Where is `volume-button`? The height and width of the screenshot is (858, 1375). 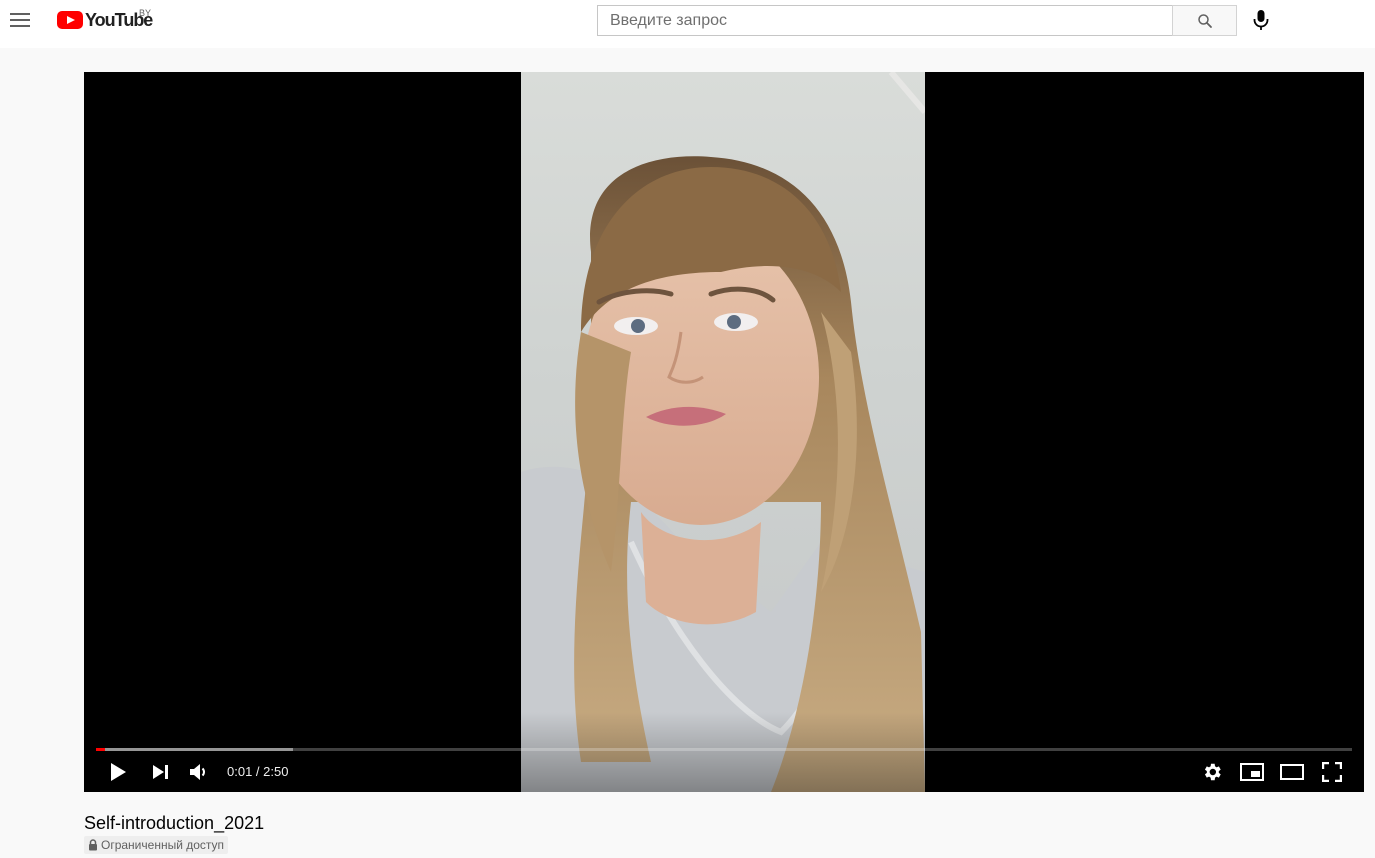
volume-button is located at coordinates (199, 772).